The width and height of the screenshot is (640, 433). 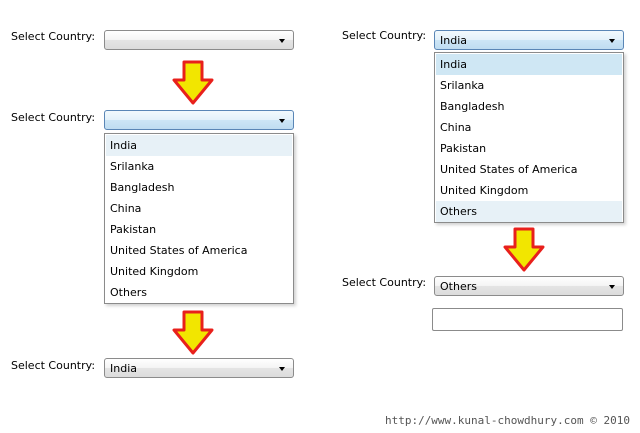 I want to click on other-country-textbox, so click(x=527, y=319).